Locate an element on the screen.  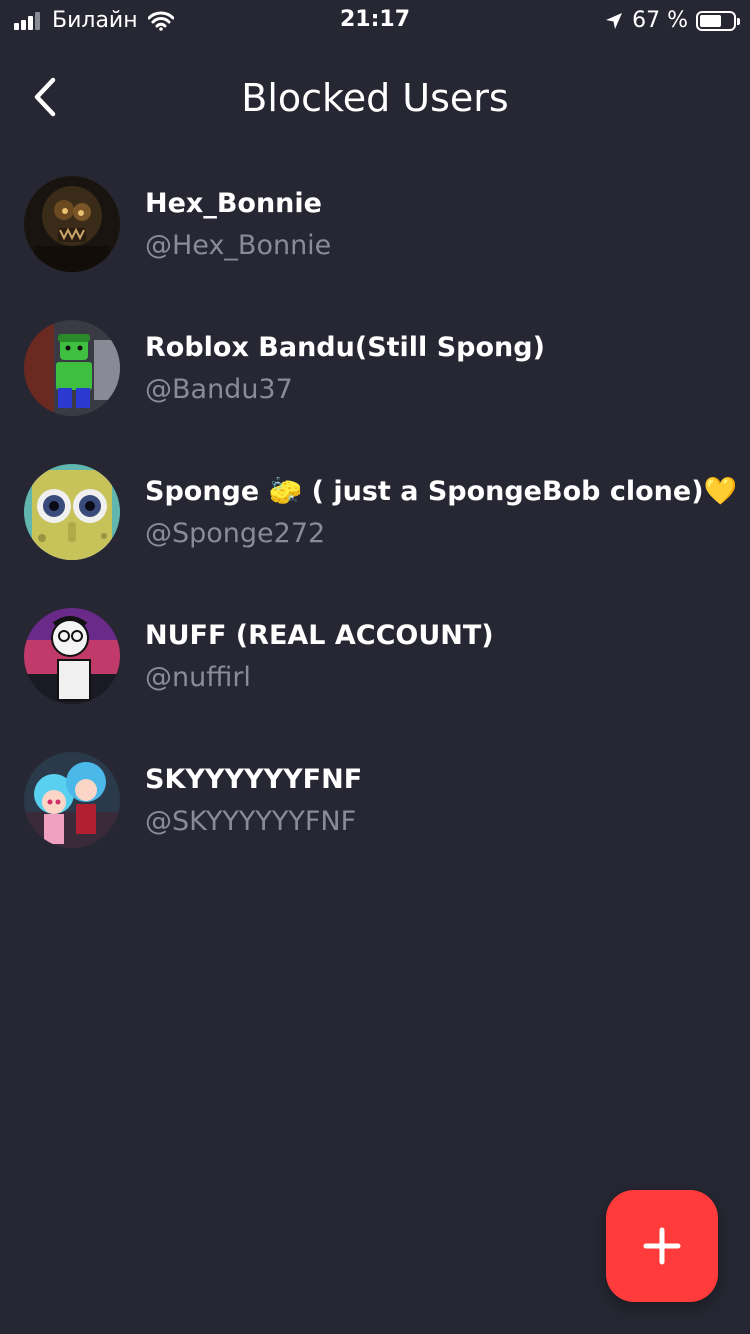
user-name: Roblox Bandu(Still Spong) is located at coordinates (345, 347).